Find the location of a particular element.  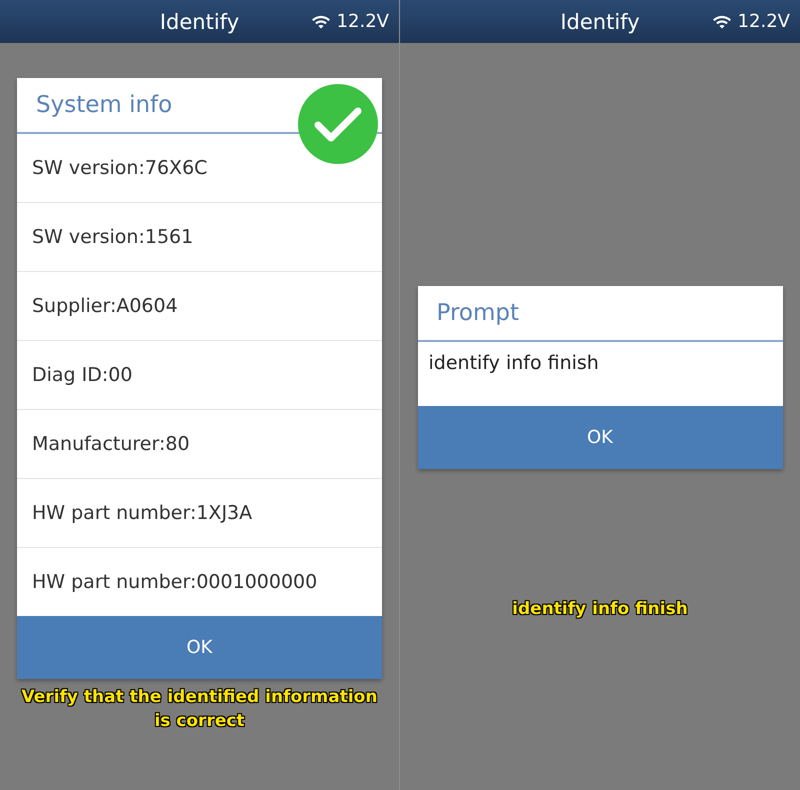

info-row: SW version:1561 is located at coordinates (199, 237).